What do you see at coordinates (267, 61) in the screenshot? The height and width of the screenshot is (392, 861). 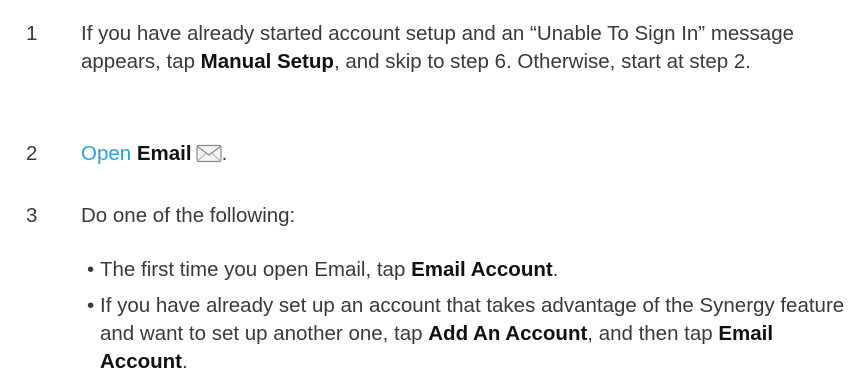 I see `manual-setup-label: Manual Setup` at bounding box center [267, 61].